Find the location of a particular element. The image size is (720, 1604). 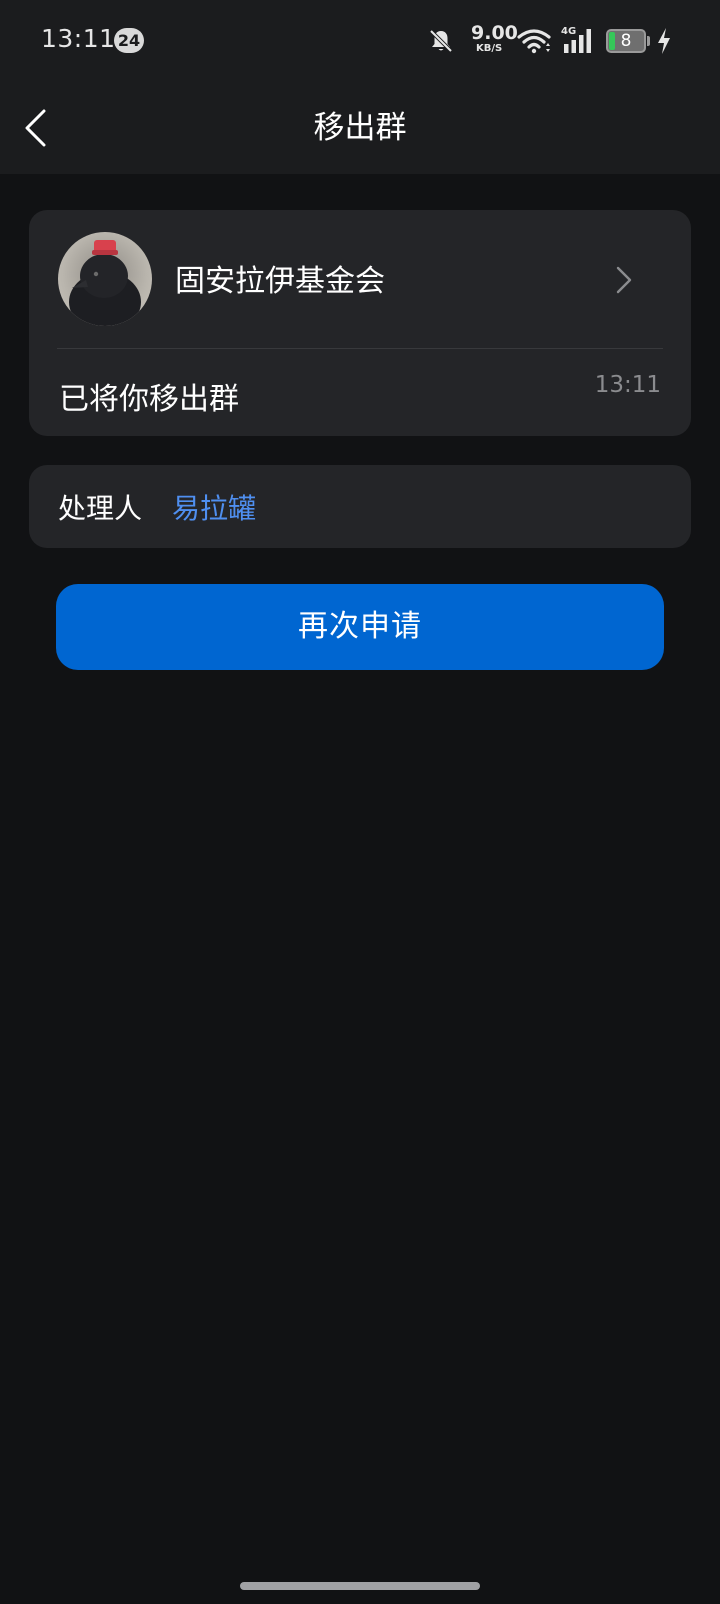

handler-card: 处理人 易拉罐 is located at coordinates (360, 506).